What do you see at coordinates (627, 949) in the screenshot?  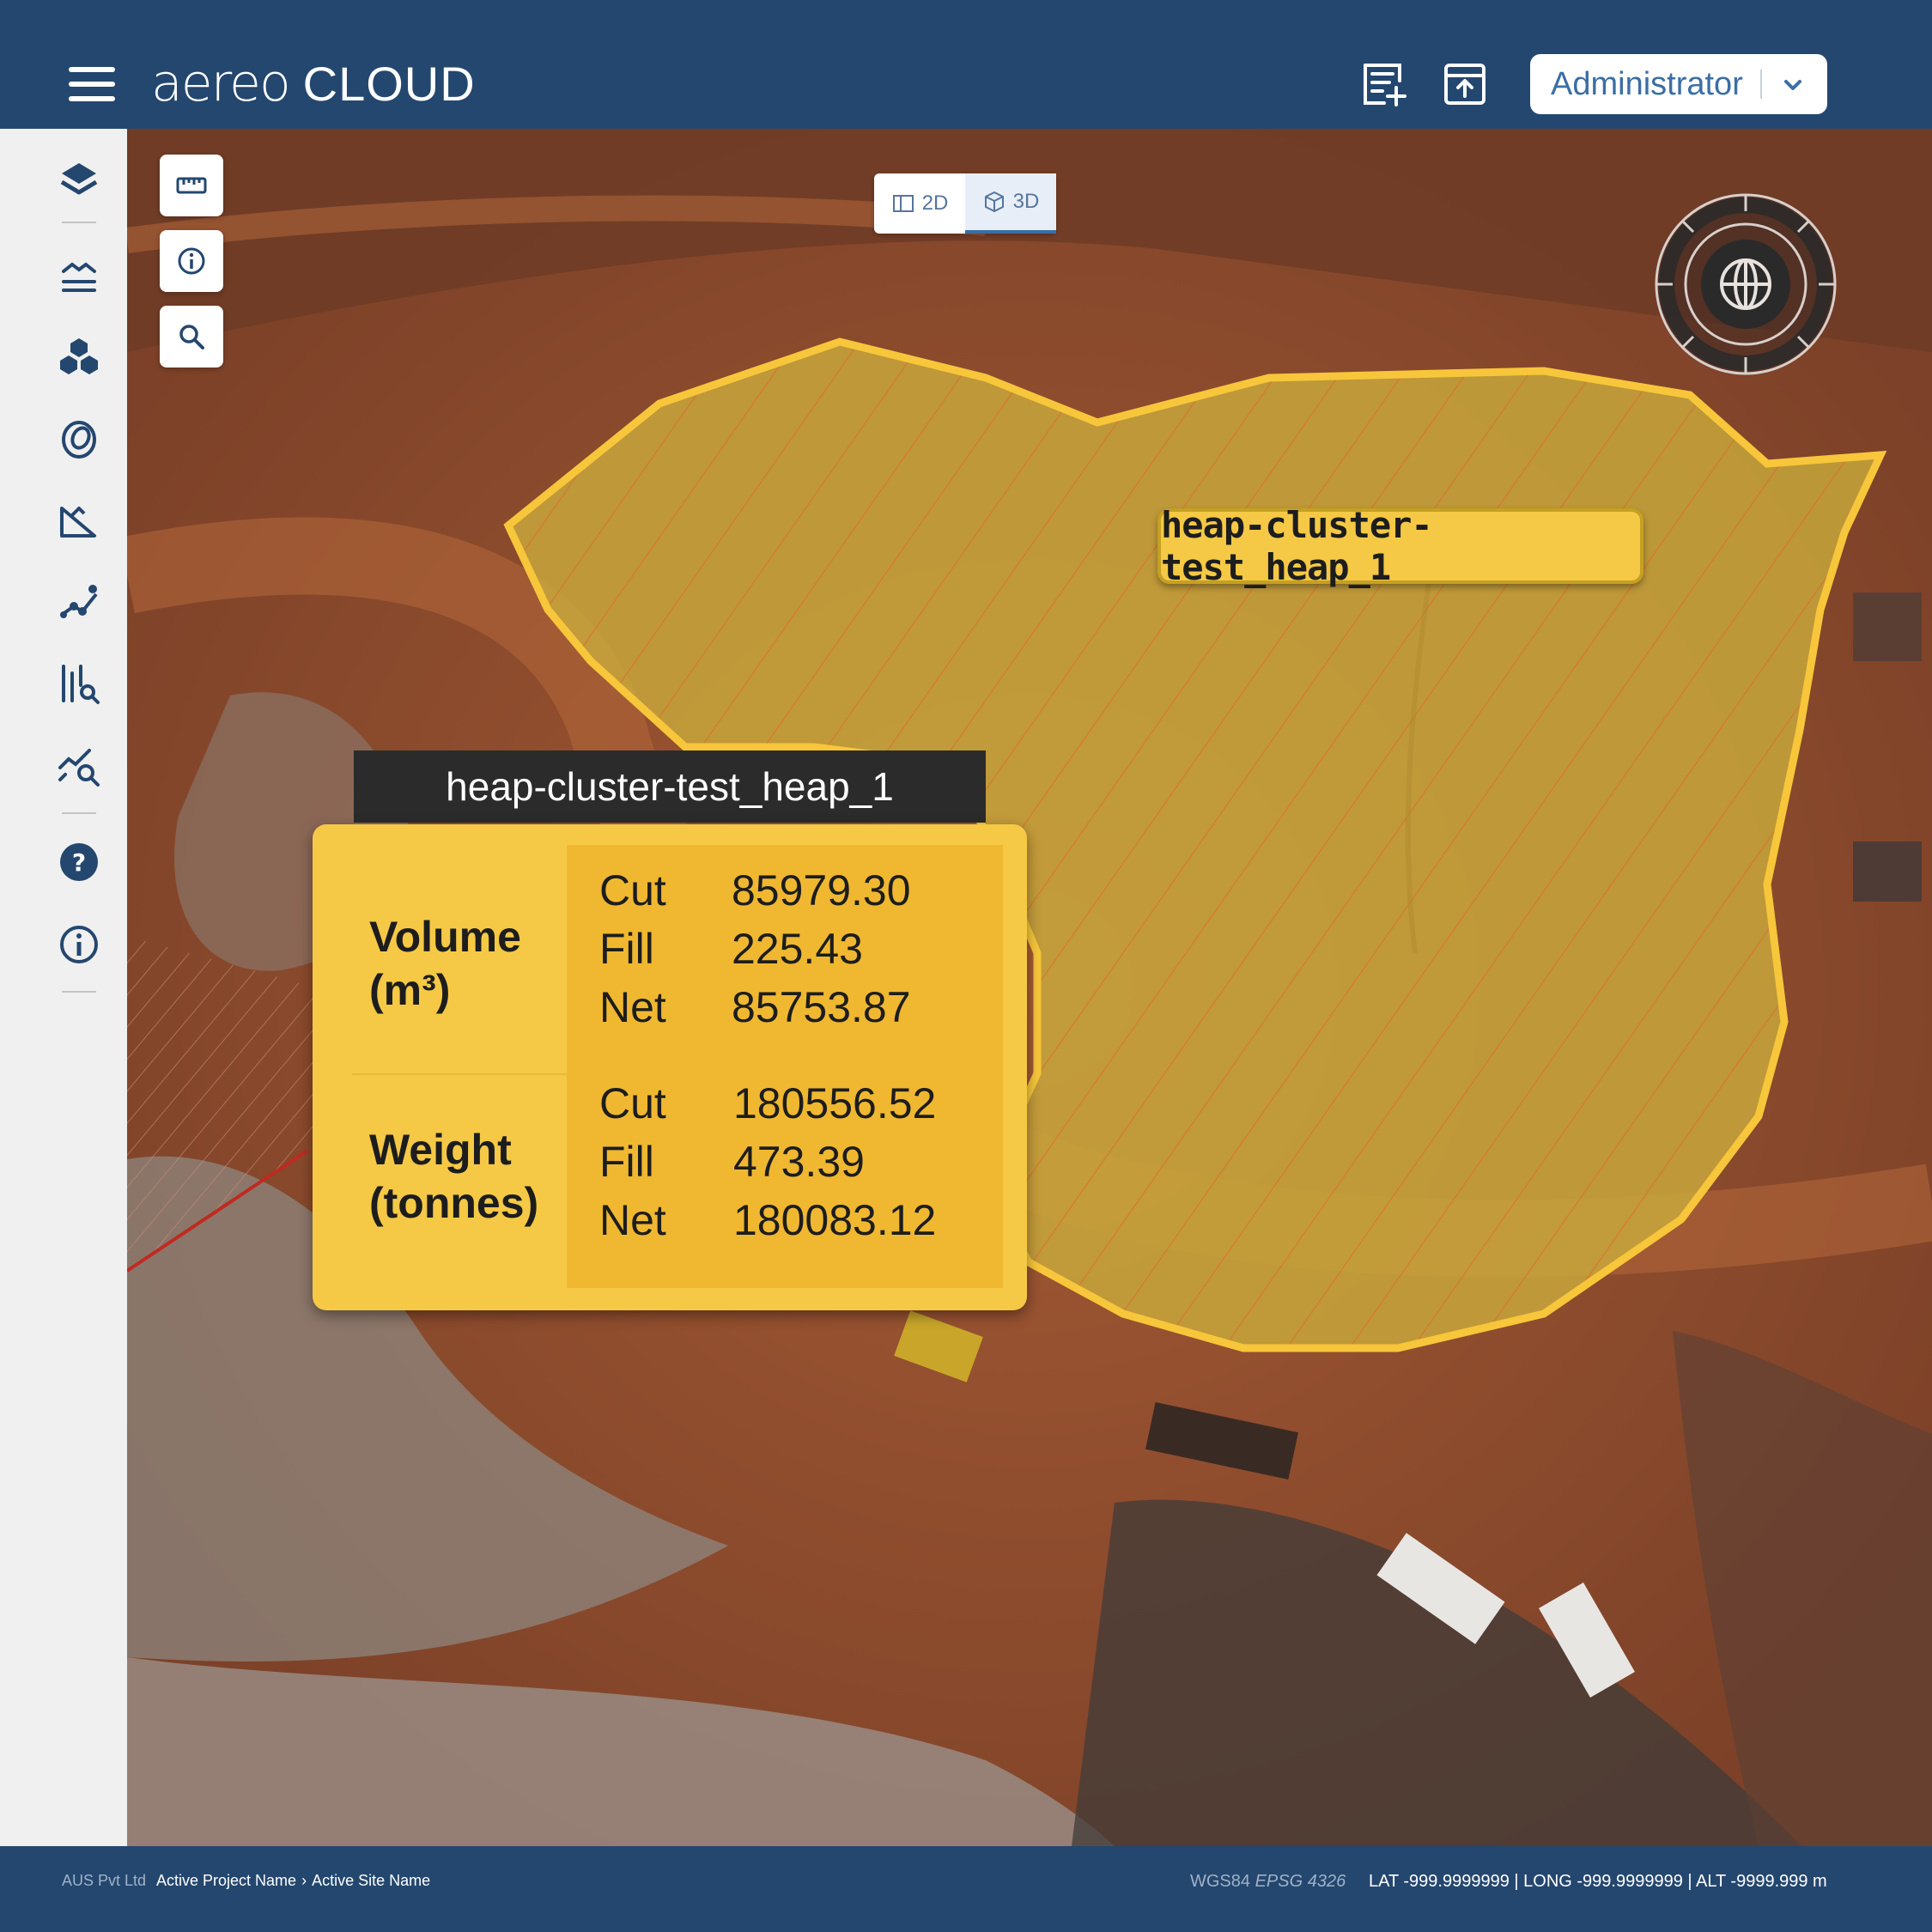 I see `volume-fill-label: Fill` at bounding box center [627, 949].